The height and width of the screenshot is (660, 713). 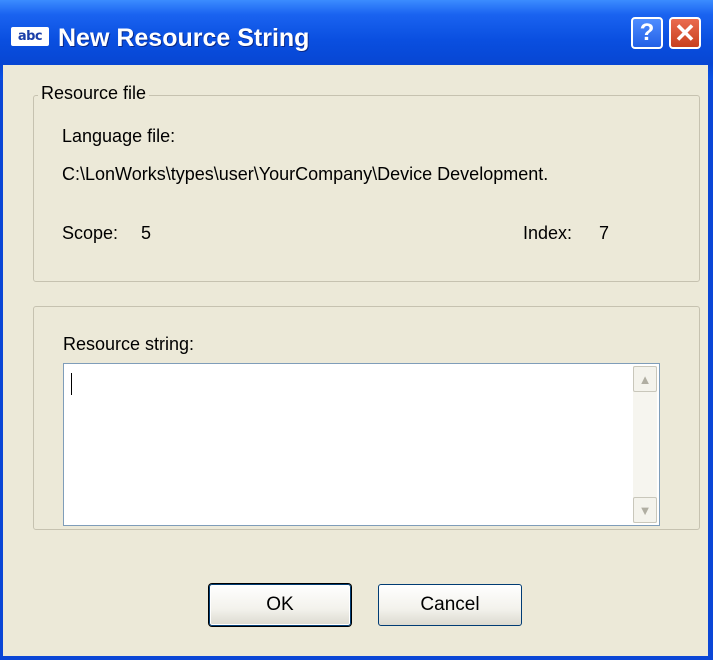 What do you see at coordinates (94, 93) in the screenshot?
I see `resource-file-legend: Resource file` at bounding box center [94, 93].